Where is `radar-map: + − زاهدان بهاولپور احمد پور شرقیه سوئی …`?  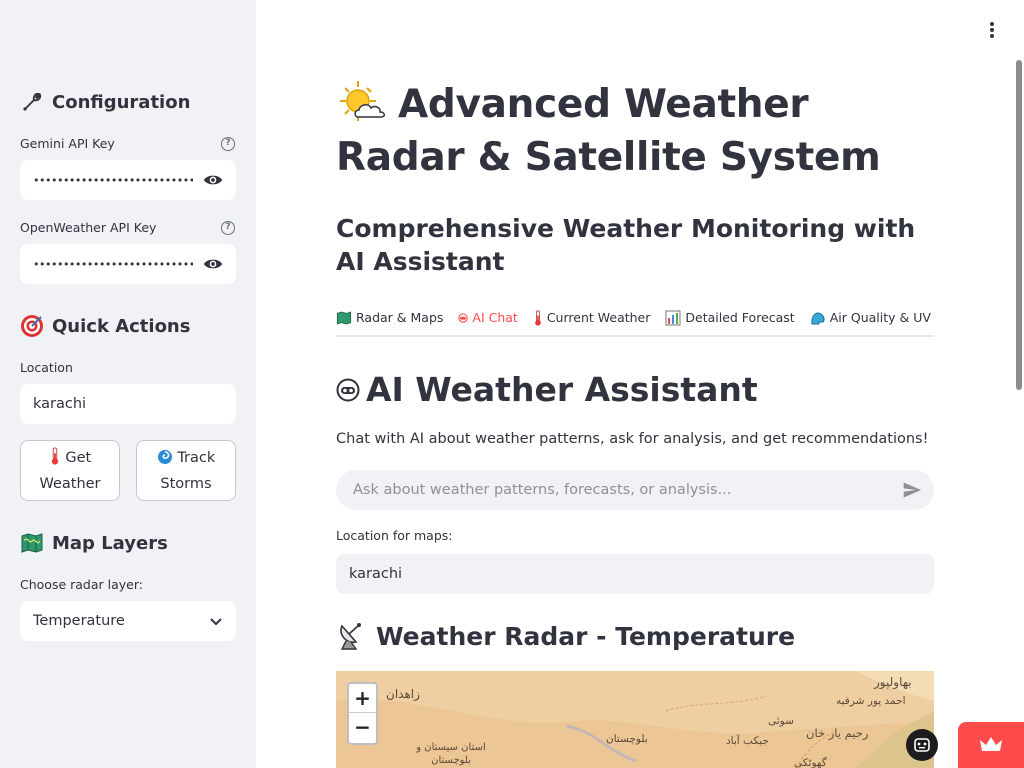 radar-map: + − زاهدان بهاولپور احمد پور شرقیه سوئی … is located at coordinates (635, 719).